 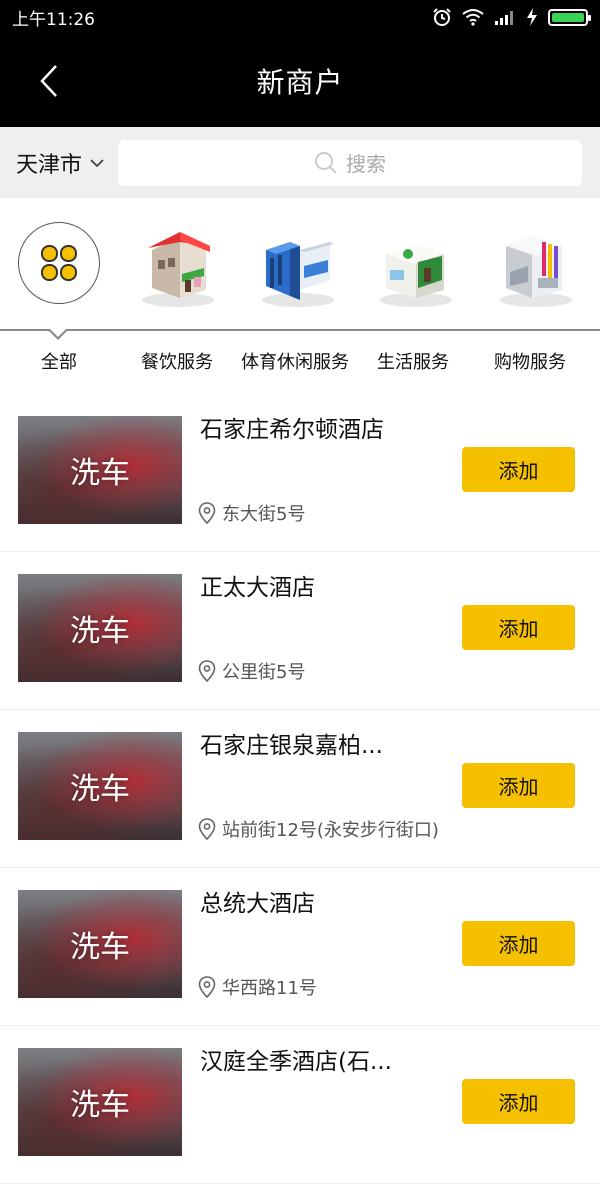 I want to click on search-input: 搜索, so click(x=350, y=162).